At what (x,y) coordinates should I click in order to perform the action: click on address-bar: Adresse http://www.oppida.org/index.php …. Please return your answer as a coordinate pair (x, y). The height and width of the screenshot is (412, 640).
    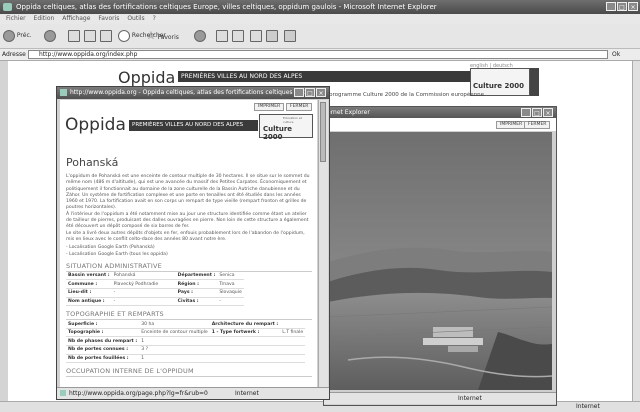
    Looking at the image, I should click on (320, 55).